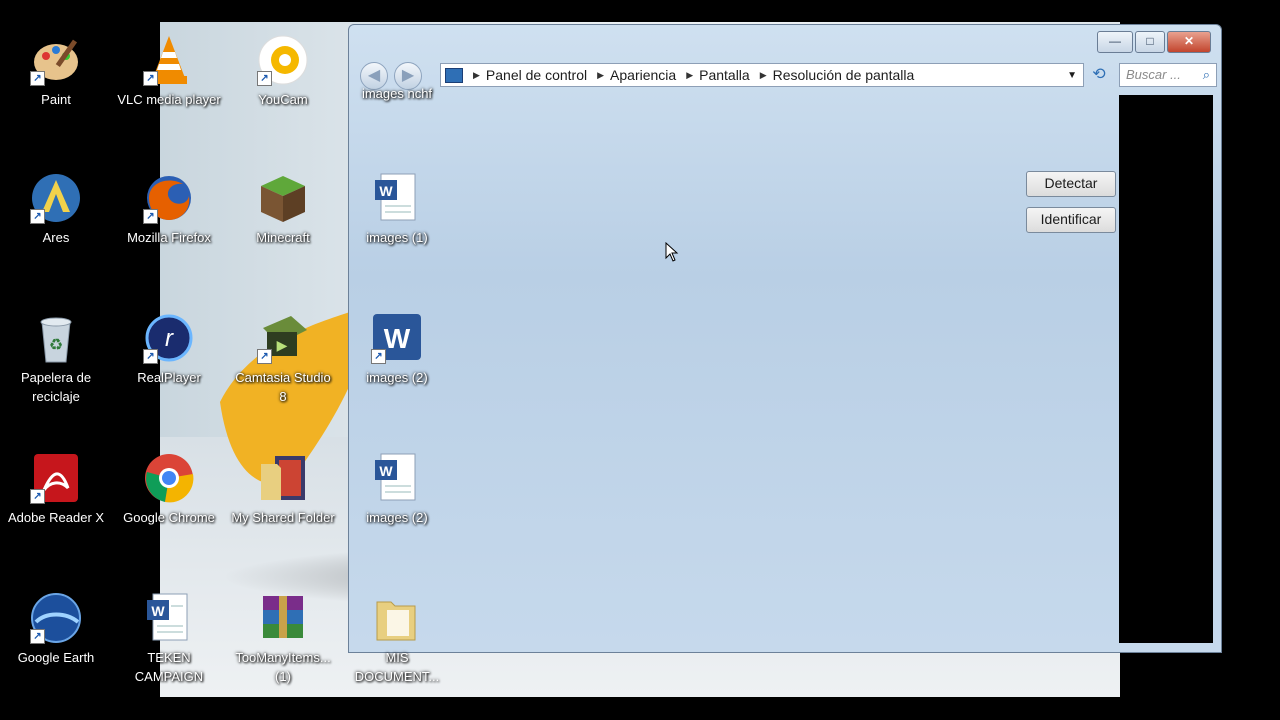 The width and height of the screenshot is (1280, 720). I want to click on minimize-button: —, so click(1115, 42).